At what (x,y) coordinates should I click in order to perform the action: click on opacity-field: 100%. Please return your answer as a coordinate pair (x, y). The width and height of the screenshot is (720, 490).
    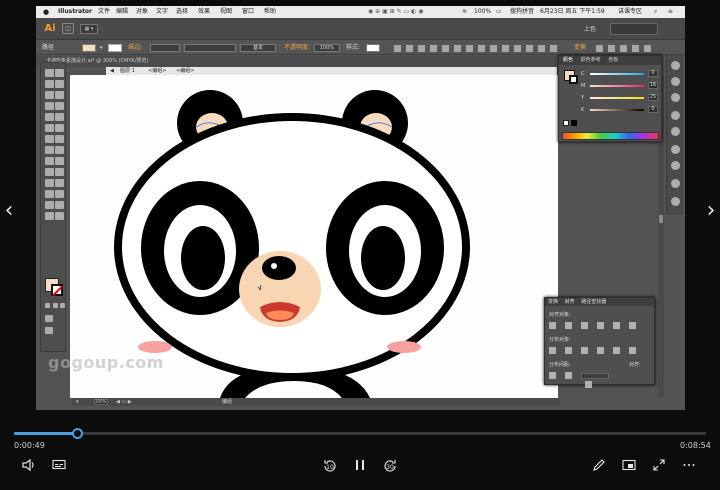
    Looking at the image, I should click on (327, 48).